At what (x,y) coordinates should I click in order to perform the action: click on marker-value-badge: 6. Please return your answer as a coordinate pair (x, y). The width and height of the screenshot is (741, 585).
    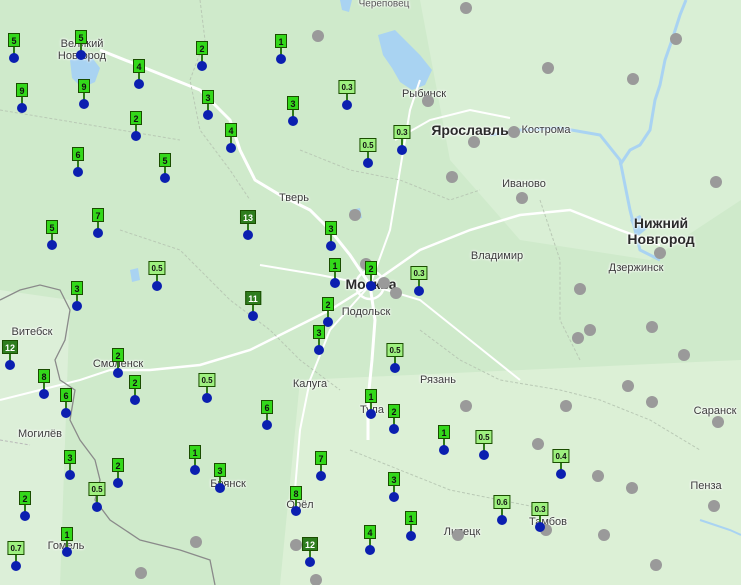
    Looking at the image, I should click on (78, 154).